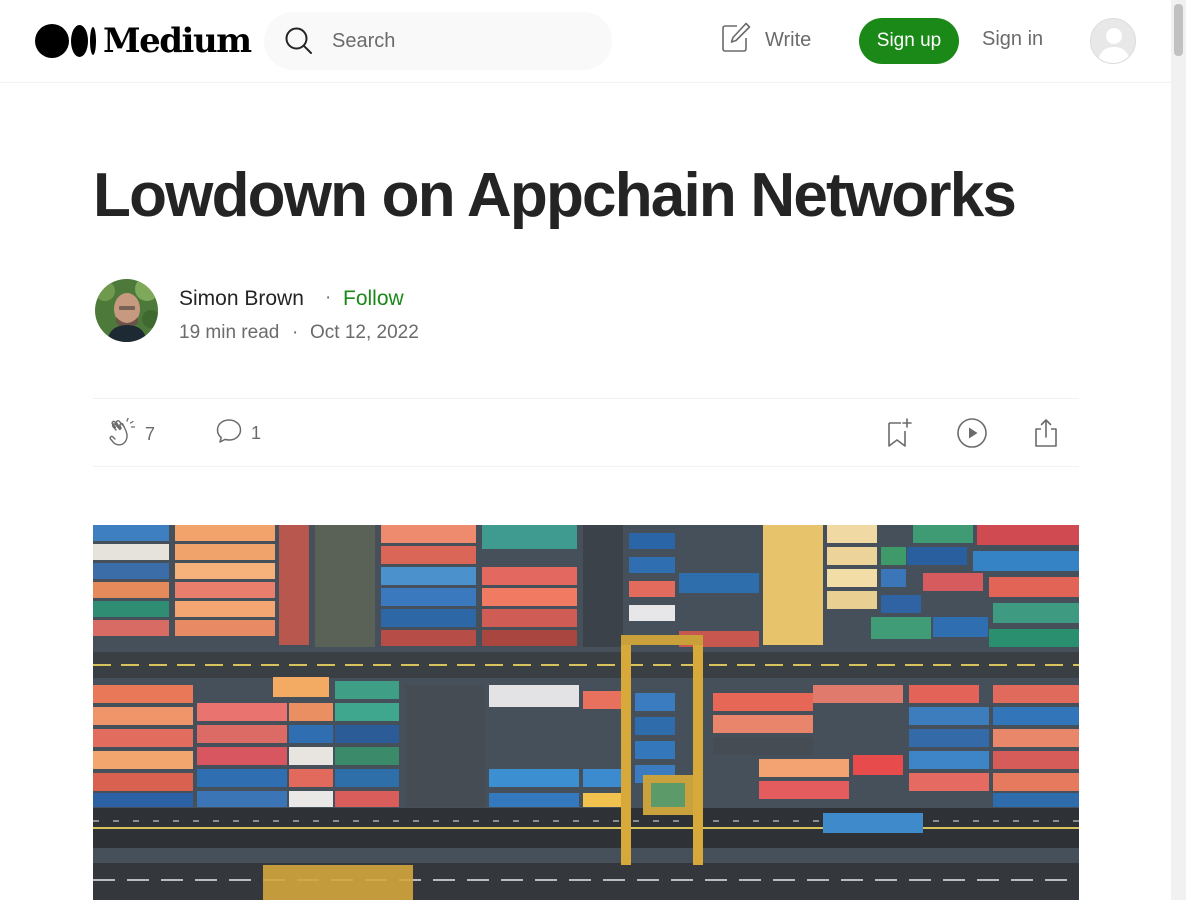 The width and height of the screenshot is (1186, 900). I want to click on write-button: Write, so click(766, 40).